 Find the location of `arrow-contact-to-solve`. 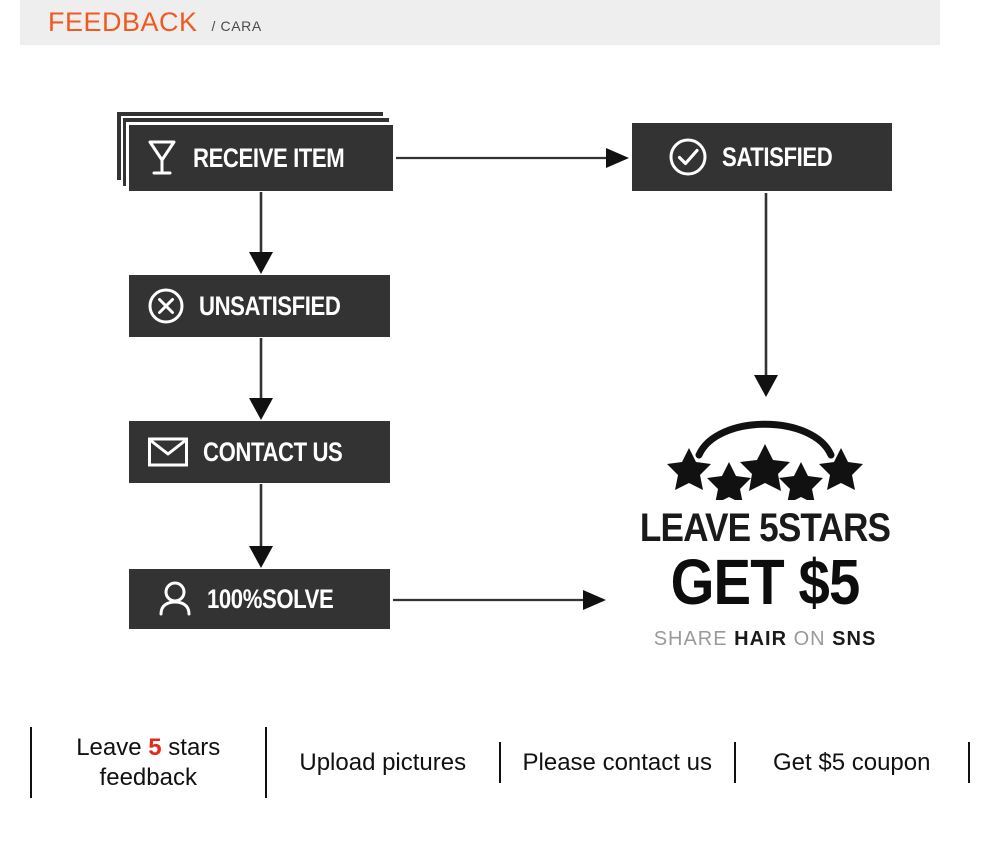

arrow-contact-to-solve is located at coordinates (261, 526).